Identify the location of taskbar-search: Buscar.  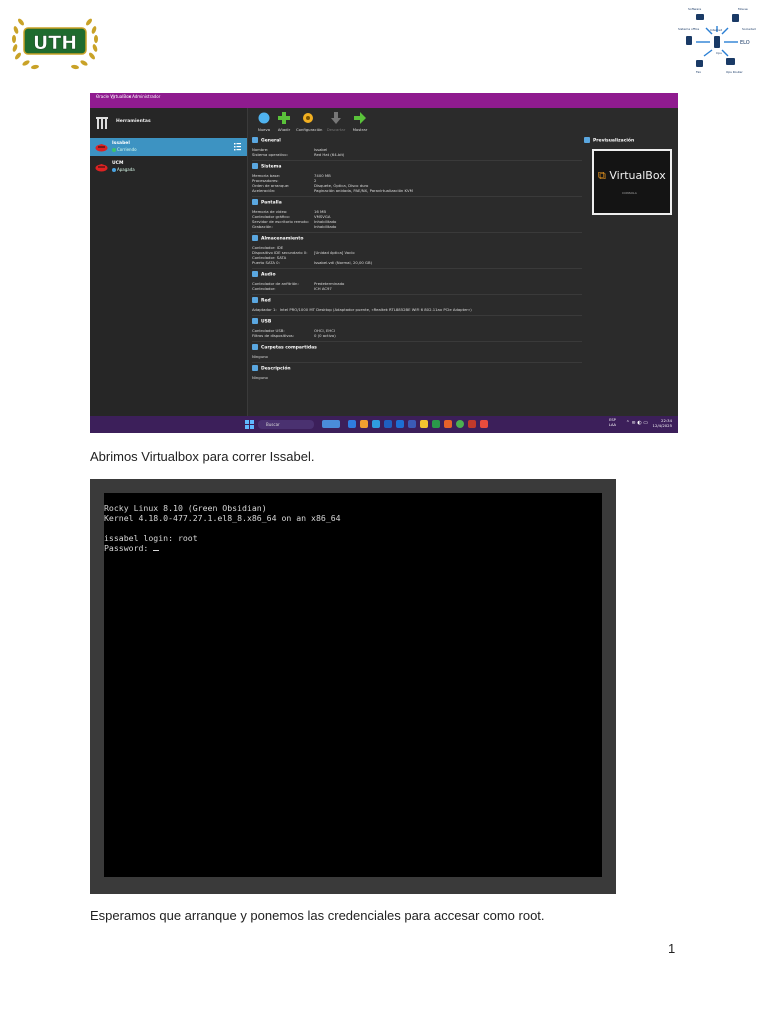
(286, 424).